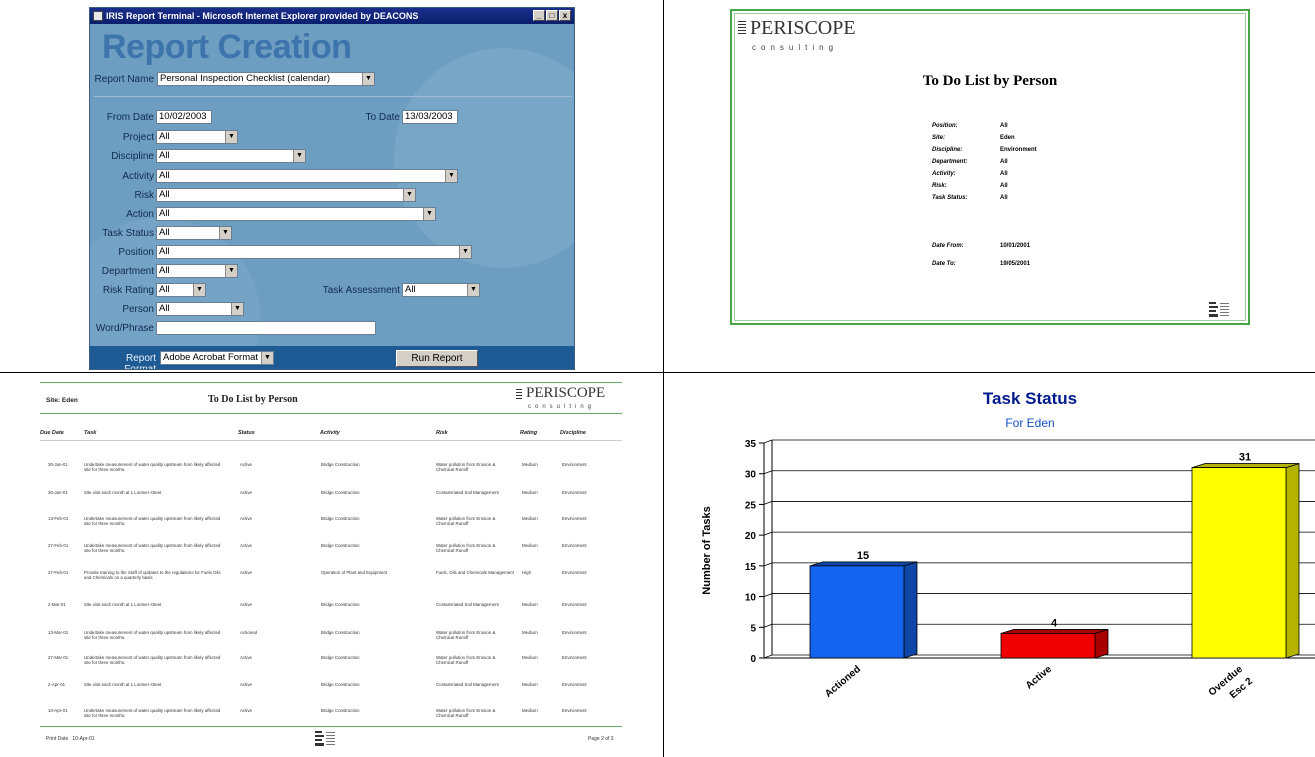 The image size is (1315, 757). I want to click on cell-rating: High, so click(527, 572).